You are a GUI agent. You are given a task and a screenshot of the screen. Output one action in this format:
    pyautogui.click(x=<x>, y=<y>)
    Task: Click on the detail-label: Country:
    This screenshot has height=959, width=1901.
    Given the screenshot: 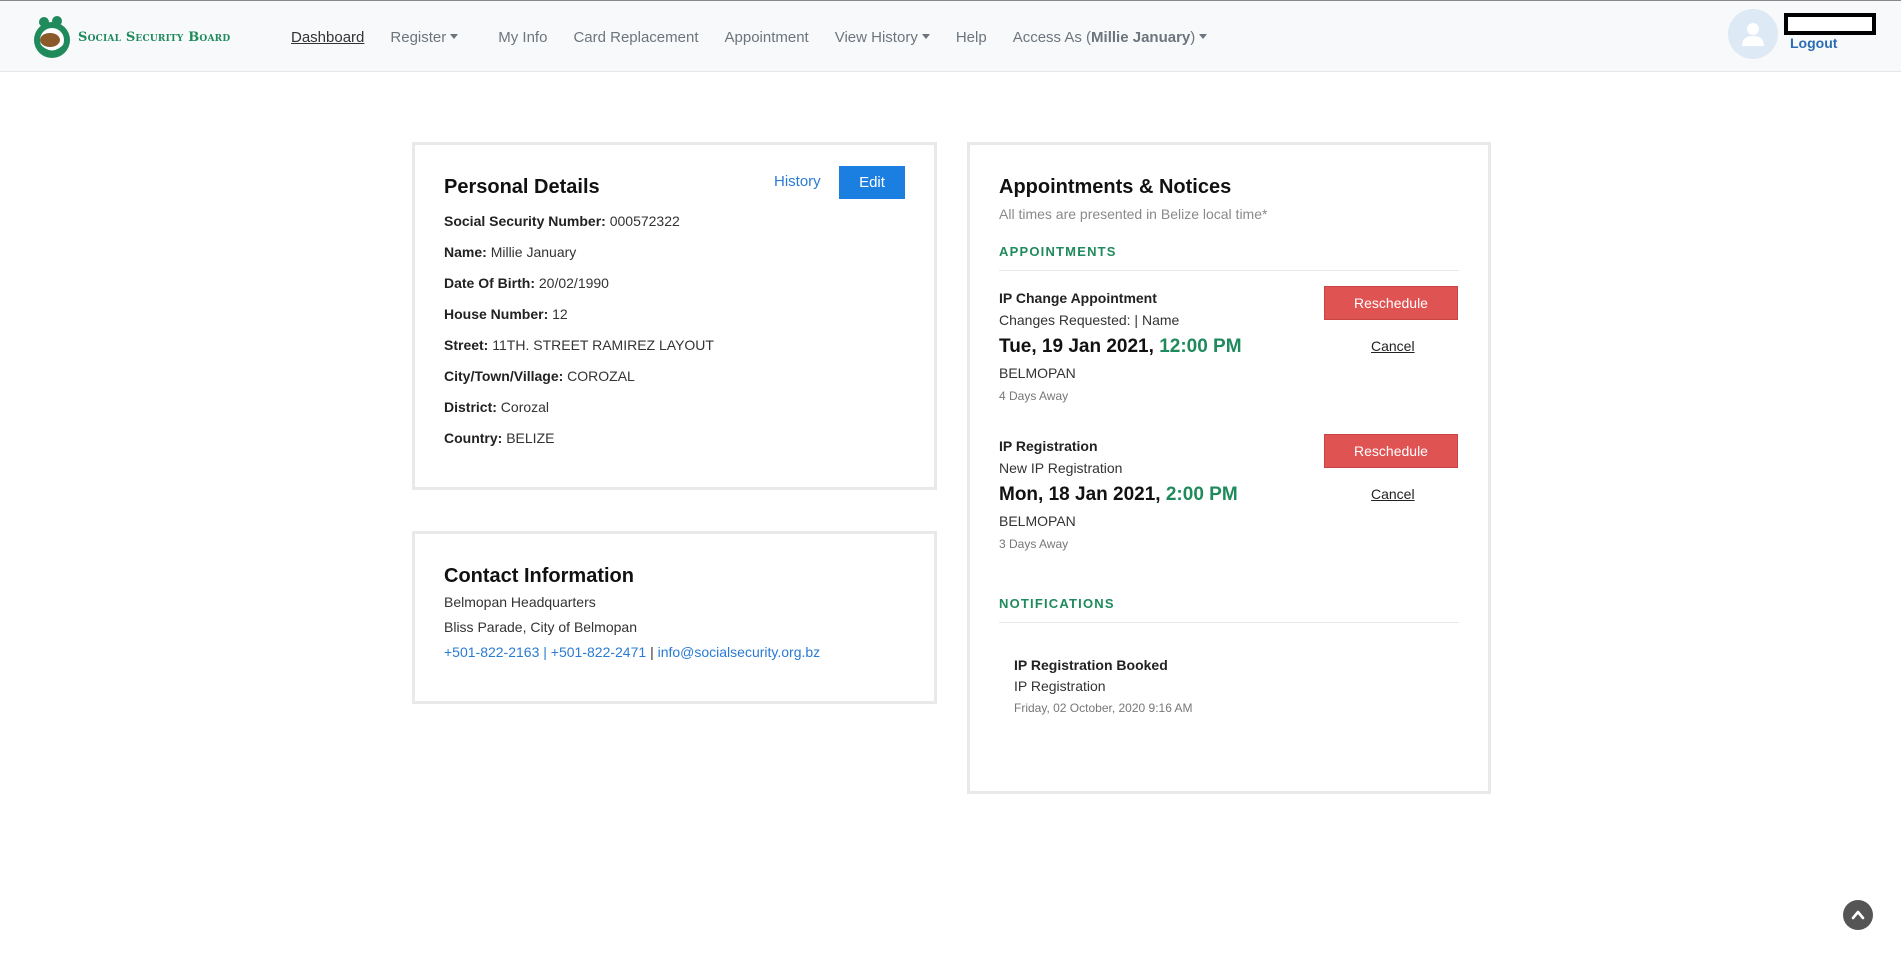 What is the action you would take?
    pyautogui.click(x=473, y=438)
    